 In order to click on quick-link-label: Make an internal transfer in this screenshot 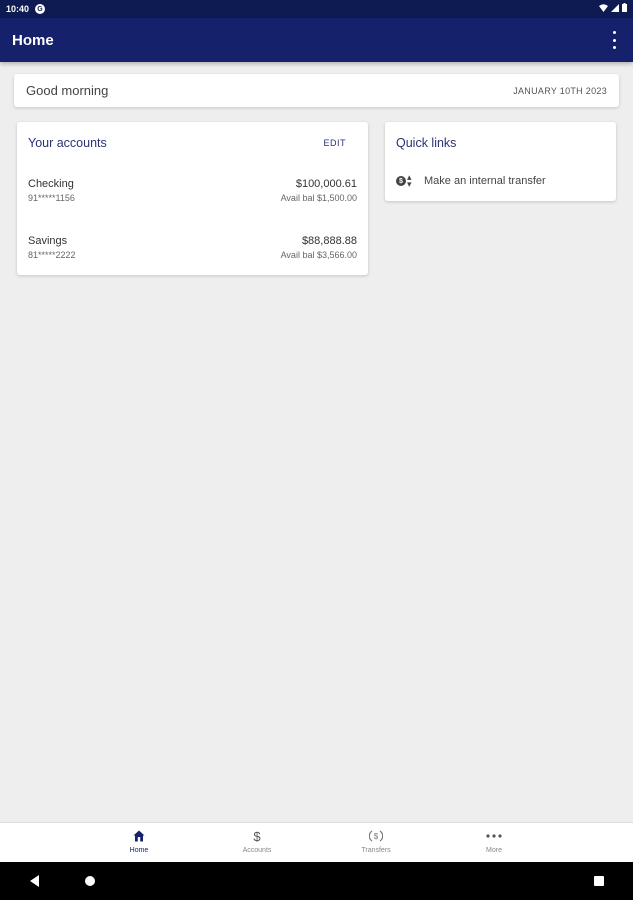, I will do `click(485, 181)`.